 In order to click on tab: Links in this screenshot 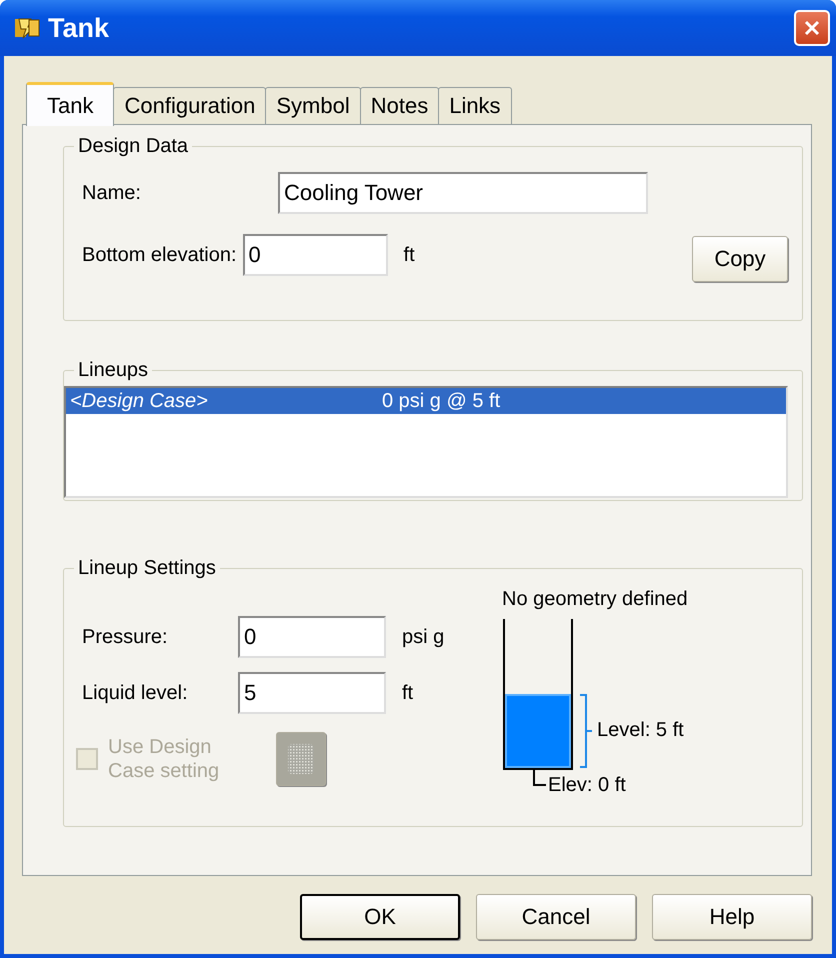, I will do `click(475, 105)`.